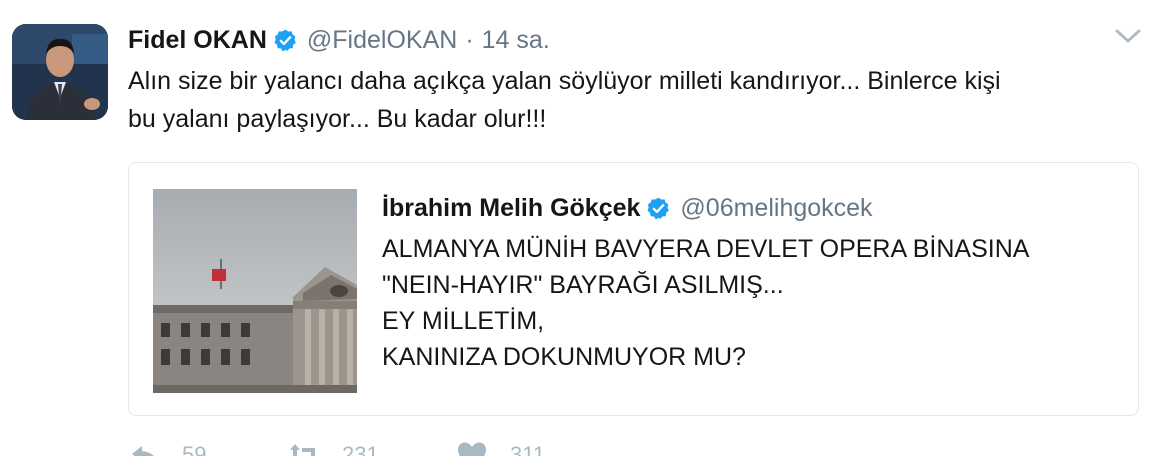 Image resolution: width=1168 pixels, height=456 pixels. What do you see at coordinates (528, 449) in the screenshot?
I see `like-count: 311` at bounding box center [528, 449].